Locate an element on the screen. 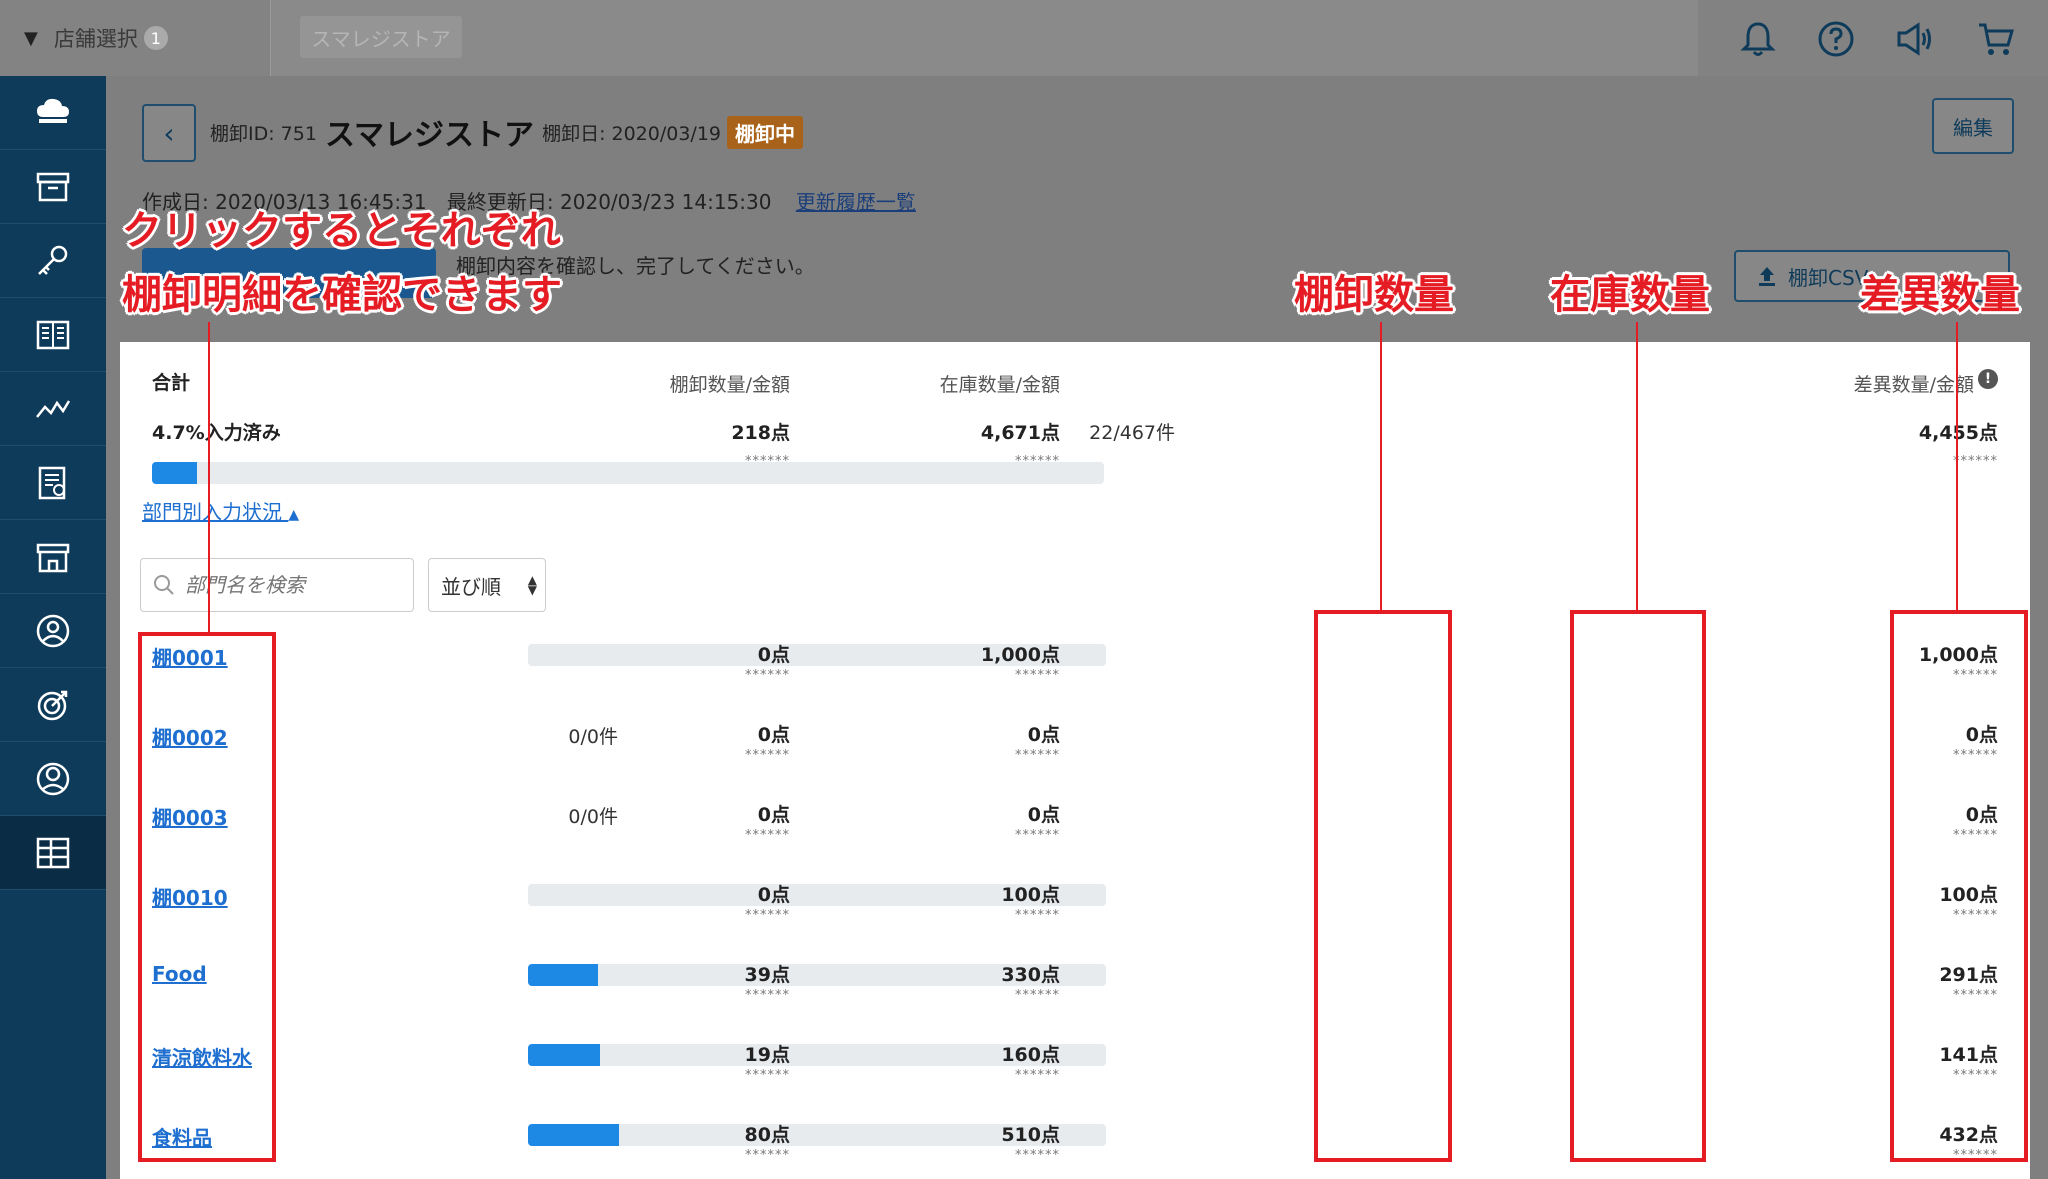 The height and width of the screenshot is (1179, 2048). bell-icon is located at coordinates (1758, 39).